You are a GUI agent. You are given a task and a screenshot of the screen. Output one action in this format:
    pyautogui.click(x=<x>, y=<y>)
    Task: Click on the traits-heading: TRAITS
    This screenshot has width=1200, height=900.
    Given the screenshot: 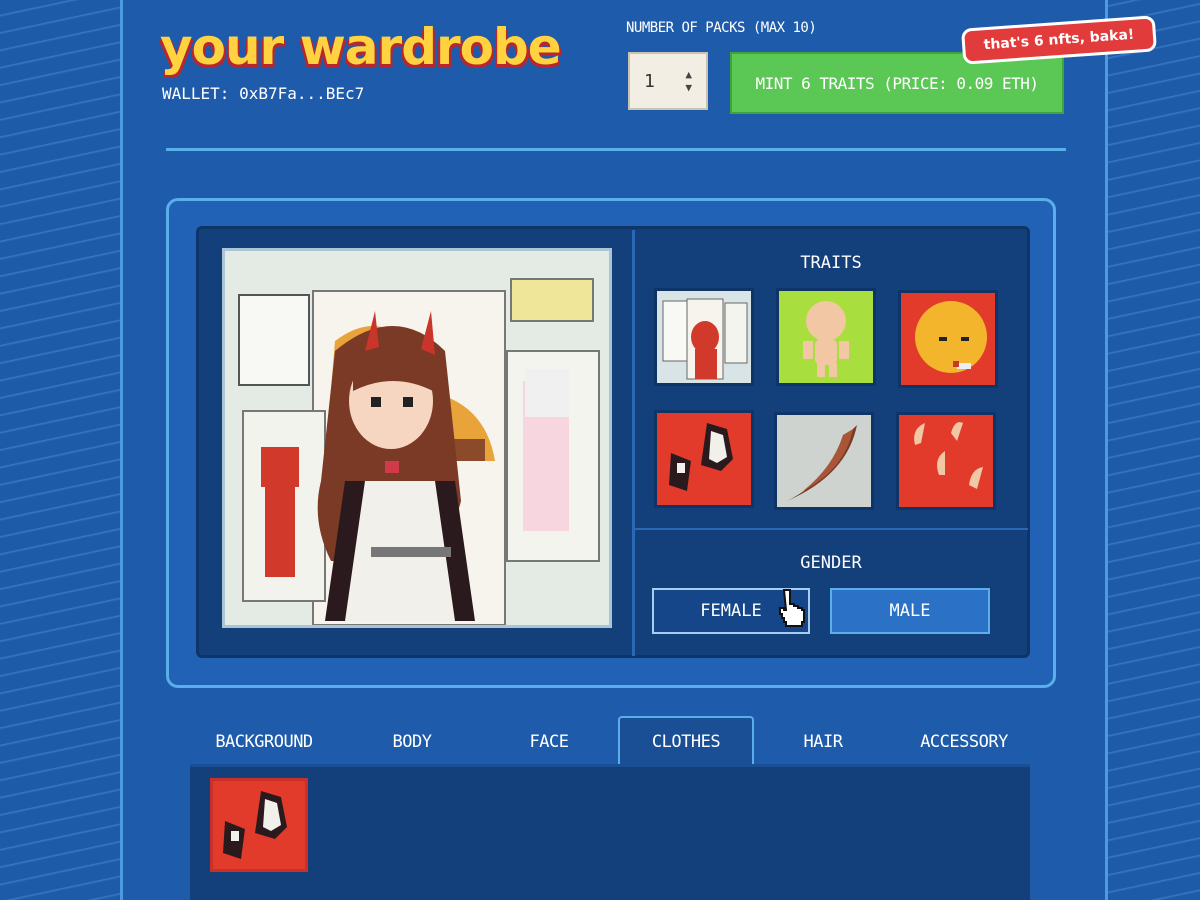 What is the action you would take?
    pyautogui.click(x=831, y=263)
    